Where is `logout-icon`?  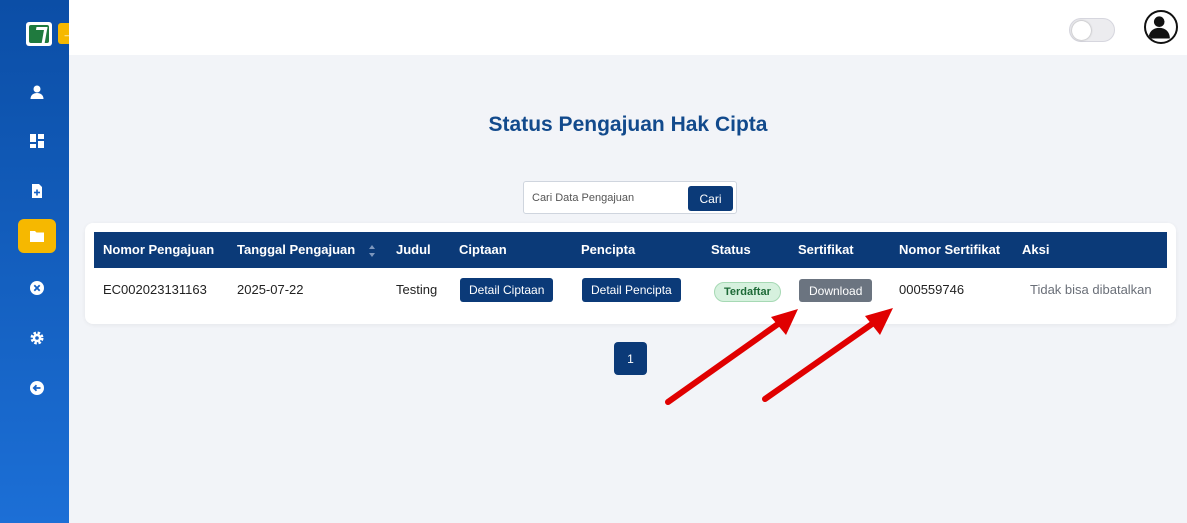
logout-icon is located at coordinates (37, 388).